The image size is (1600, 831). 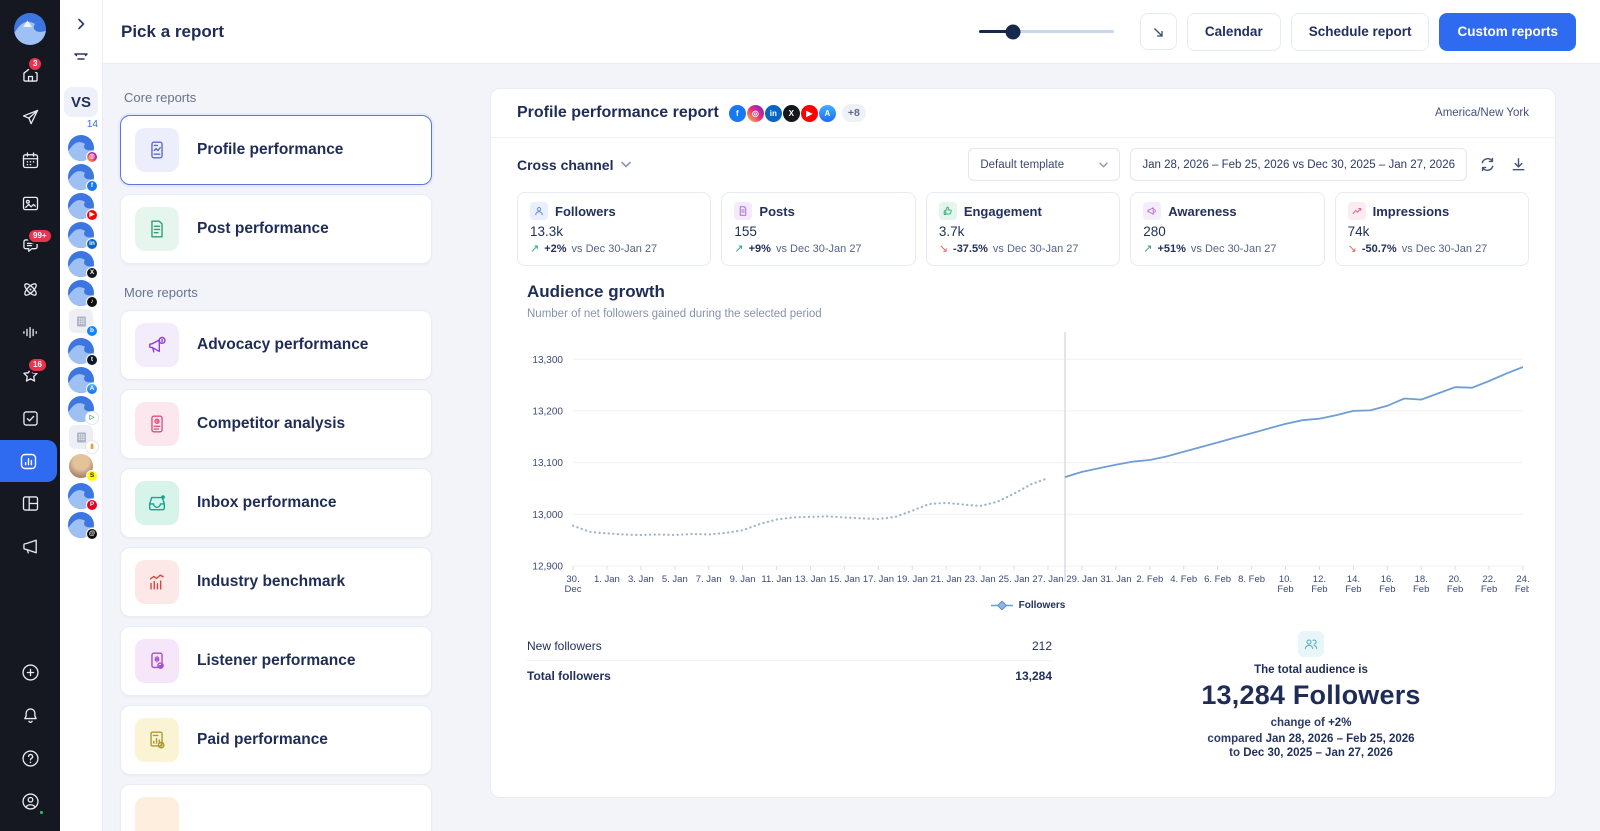 I want to click on legend-marker-icon, so click(x=1001, y=605).